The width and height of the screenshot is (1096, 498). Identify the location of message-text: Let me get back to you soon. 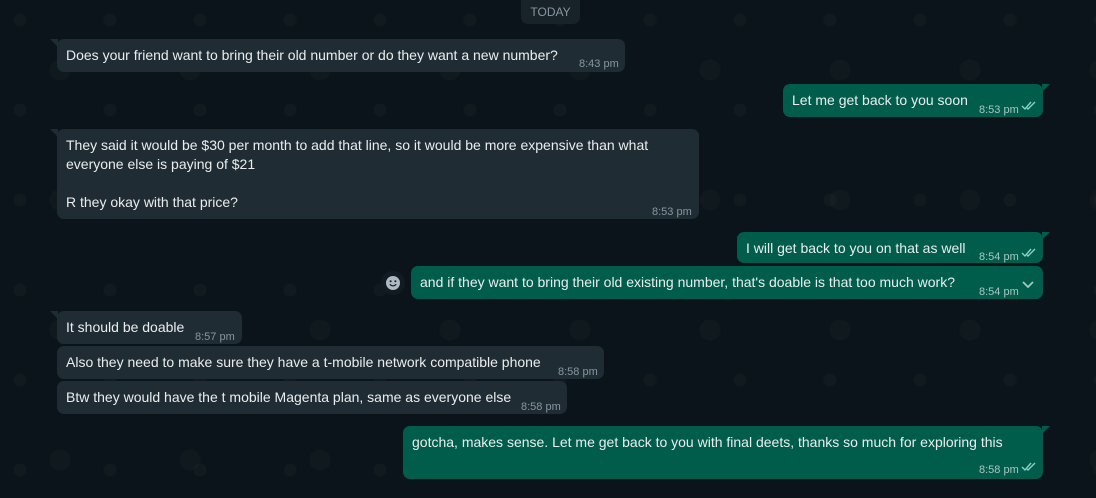
(880, 100).